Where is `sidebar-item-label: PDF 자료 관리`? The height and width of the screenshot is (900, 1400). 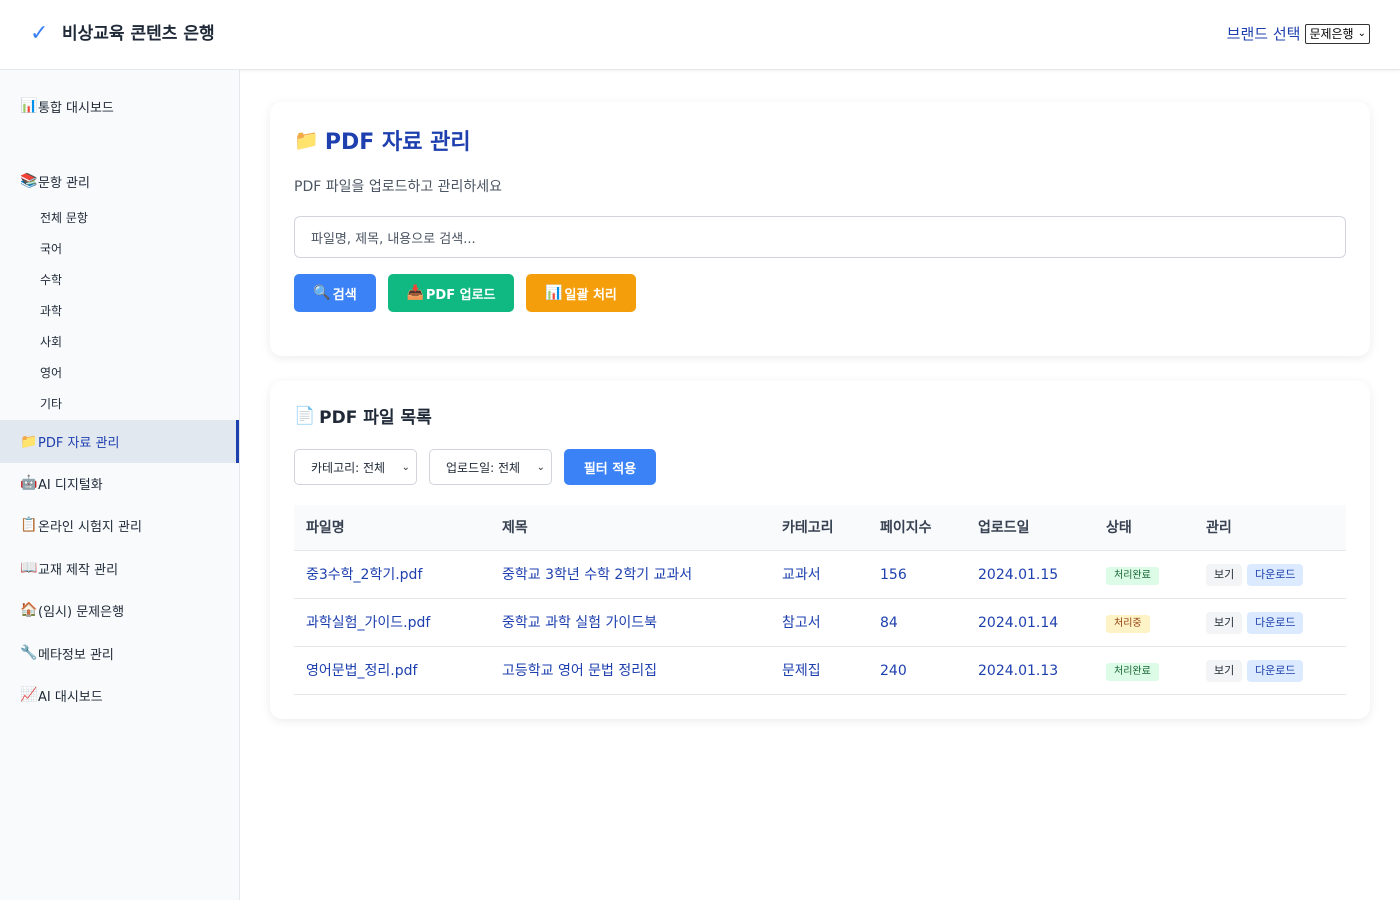
sidebar-item-label: PDF 자료 관리 is located at coordinates (79, 443).